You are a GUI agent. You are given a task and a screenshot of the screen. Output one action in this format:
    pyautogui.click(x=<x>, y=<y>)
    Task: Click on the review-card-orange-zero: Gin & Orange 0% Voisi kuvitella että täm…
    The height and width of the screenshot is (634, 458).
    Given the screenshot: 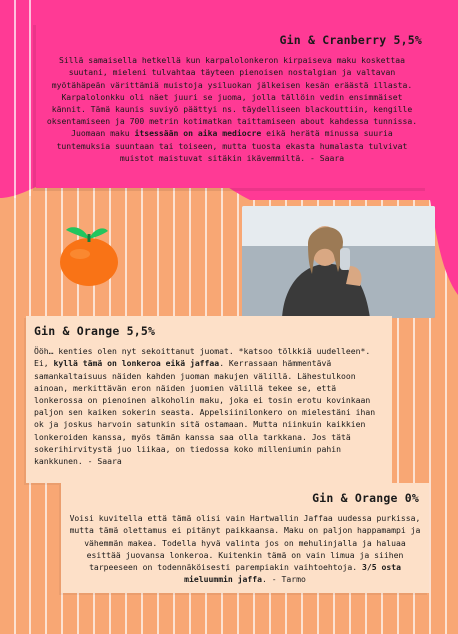 What is the action you would take?
    pyautogui.click(x=245, y=538)
    